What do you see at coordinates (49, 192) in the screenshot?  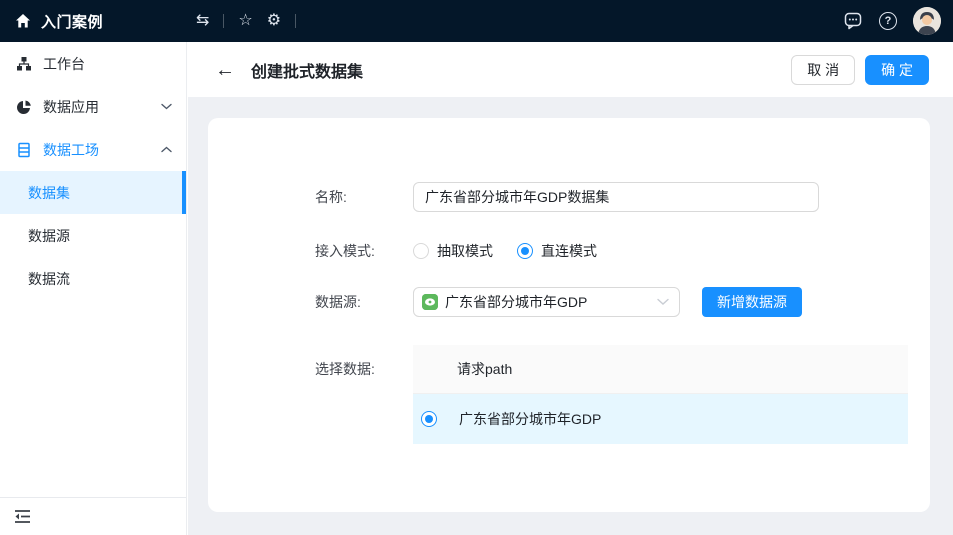 I see `sidebar-subitem-label: 数据集` at bounding box center [49, 192].